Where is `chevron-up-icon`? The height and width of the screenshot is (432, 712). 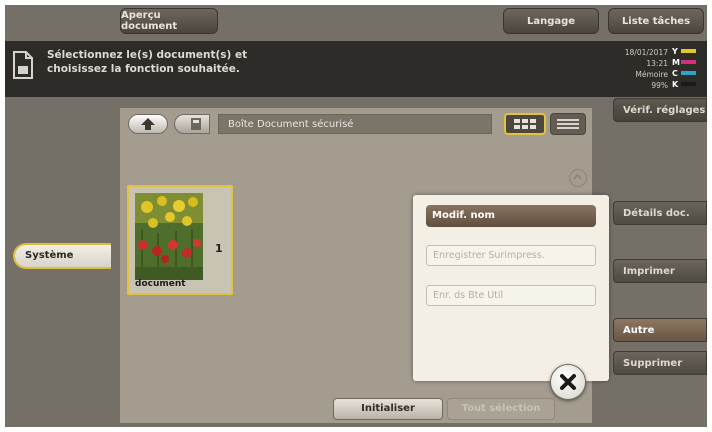
chevron-up-icon is located at coordinates (577, 176).